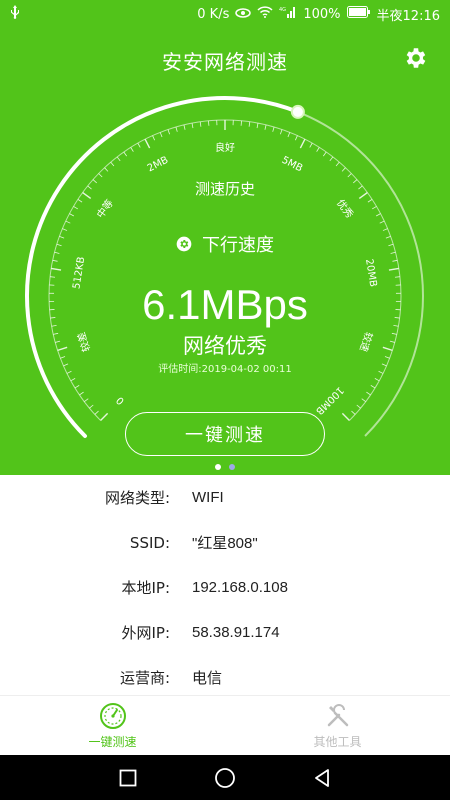  I want to click on usb-icon, so click(15, 14).